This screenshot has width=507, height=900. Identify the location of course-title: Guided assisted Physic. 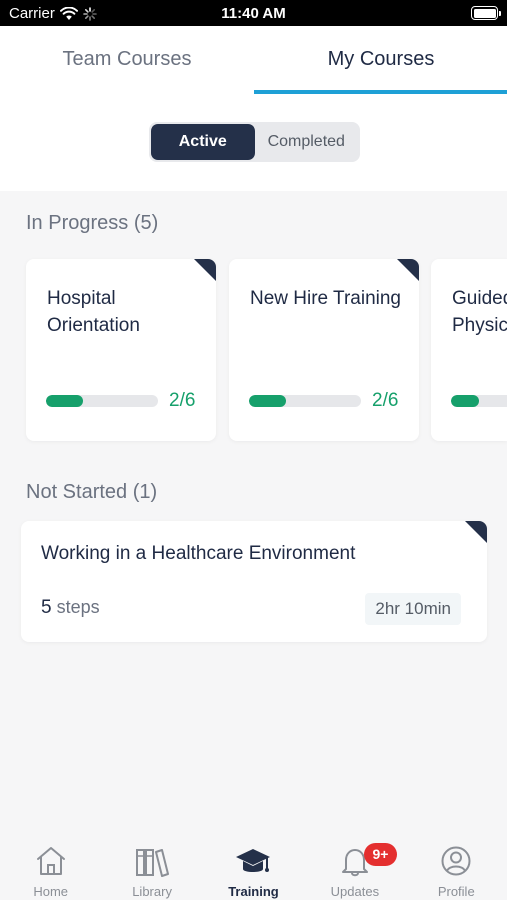
(479, 312).